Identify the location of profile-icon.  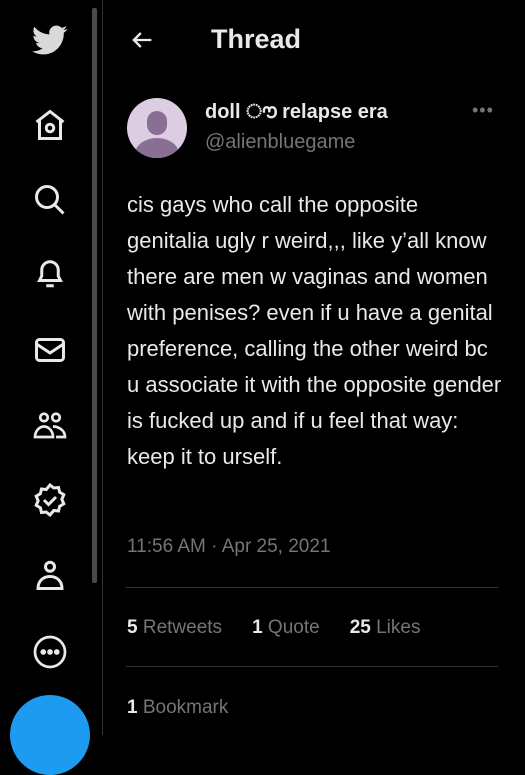
(50, 575).